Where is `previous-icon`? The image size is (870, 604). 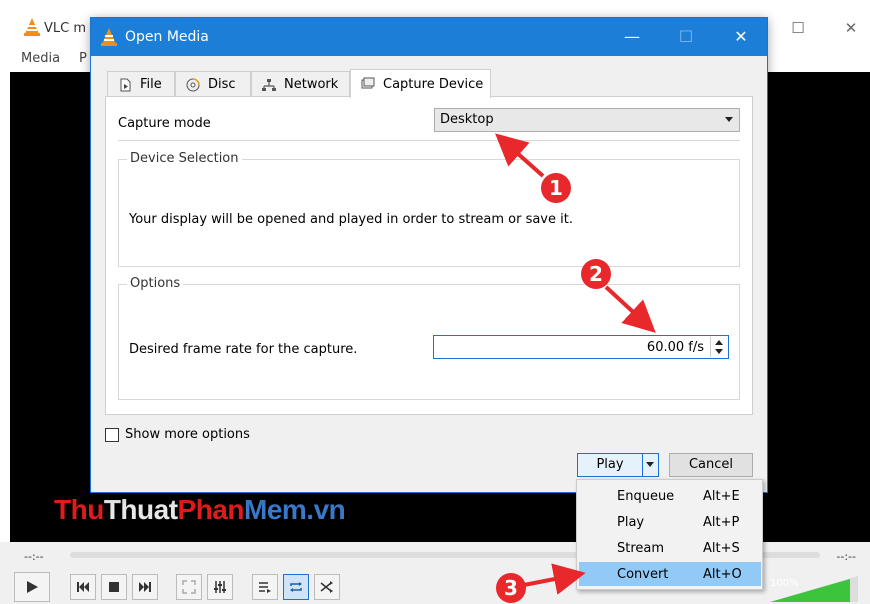
previous-icon is located at coordinates (83, 587).